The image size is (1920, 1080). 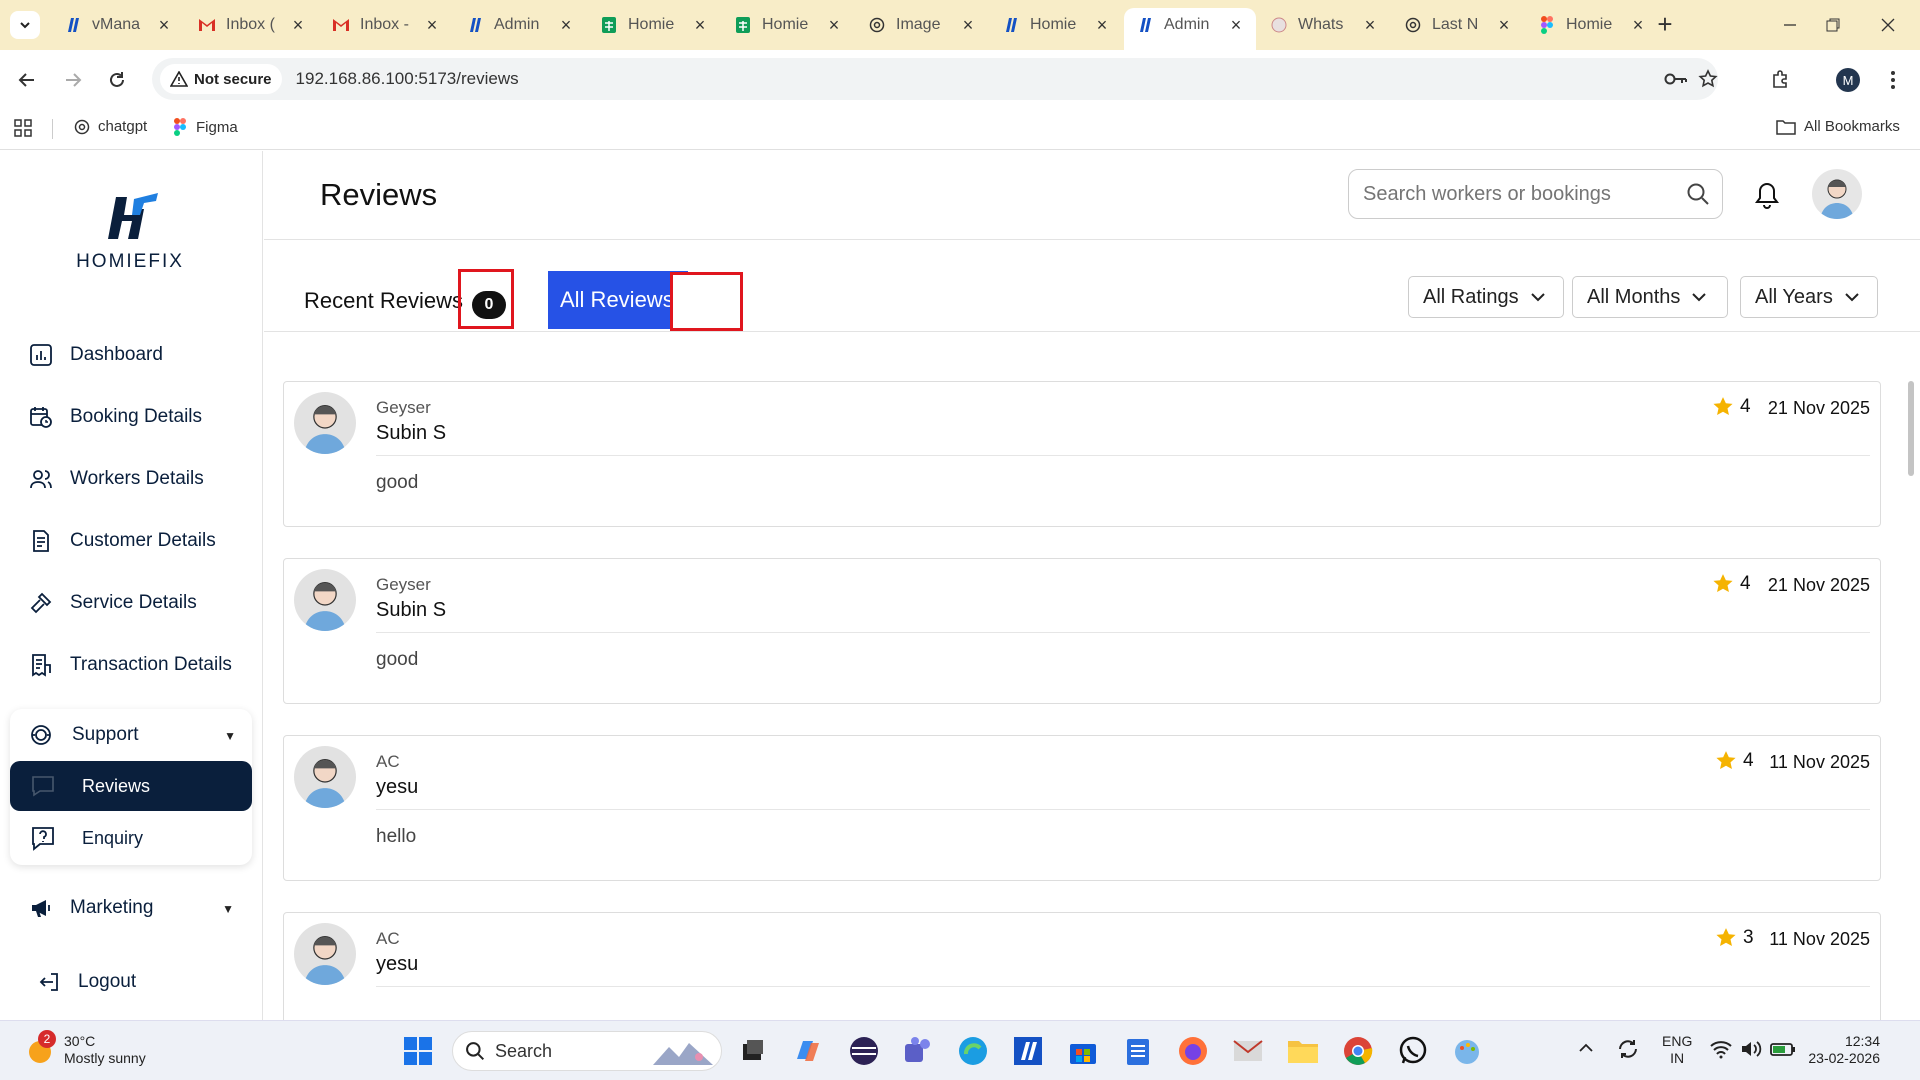 I want to click on paint-app, so click(x=1468, y=1051).